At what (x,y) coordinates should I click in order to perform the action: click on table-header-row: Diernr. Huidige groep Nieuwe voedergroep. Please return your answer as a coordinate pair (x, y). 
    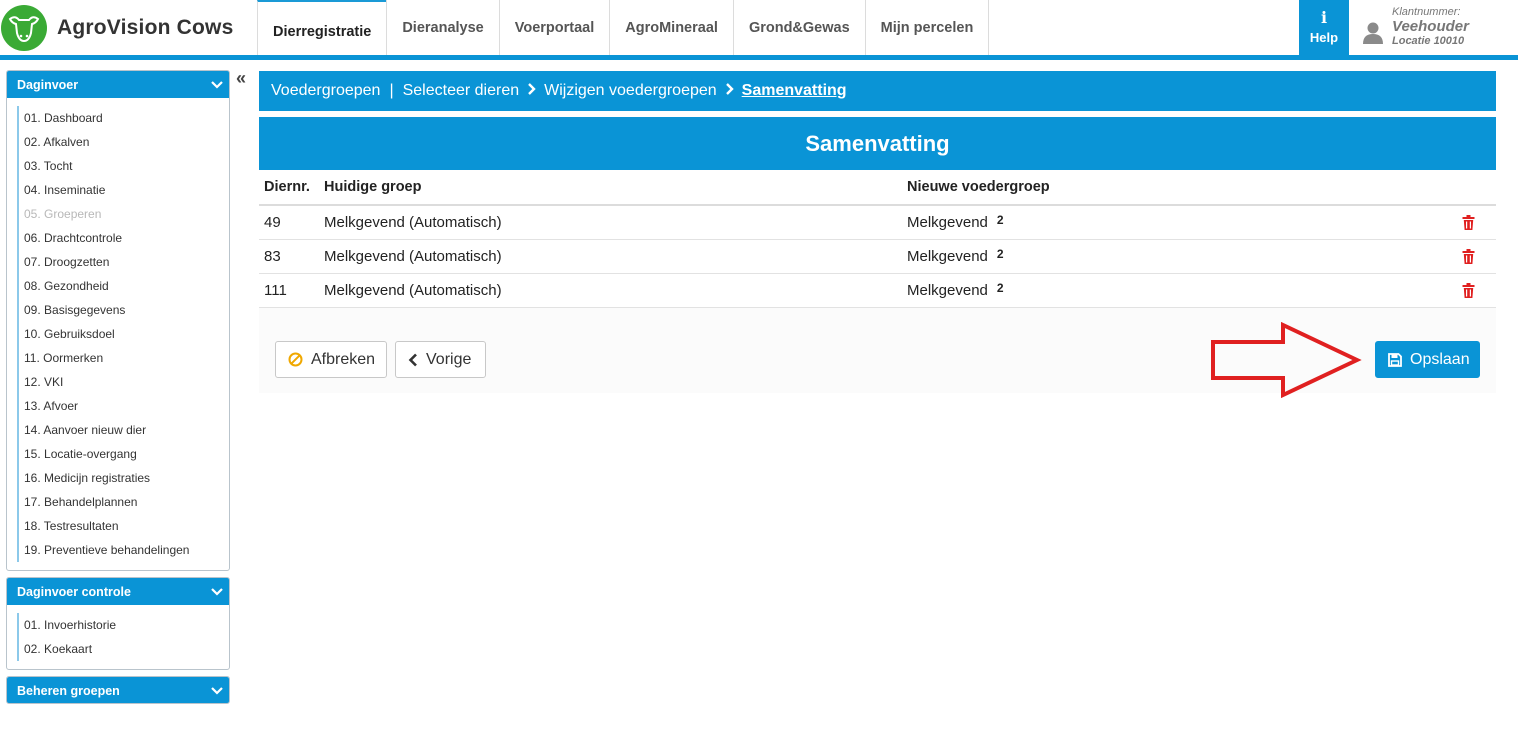
    Looking at the image, I should click on (877, 188).